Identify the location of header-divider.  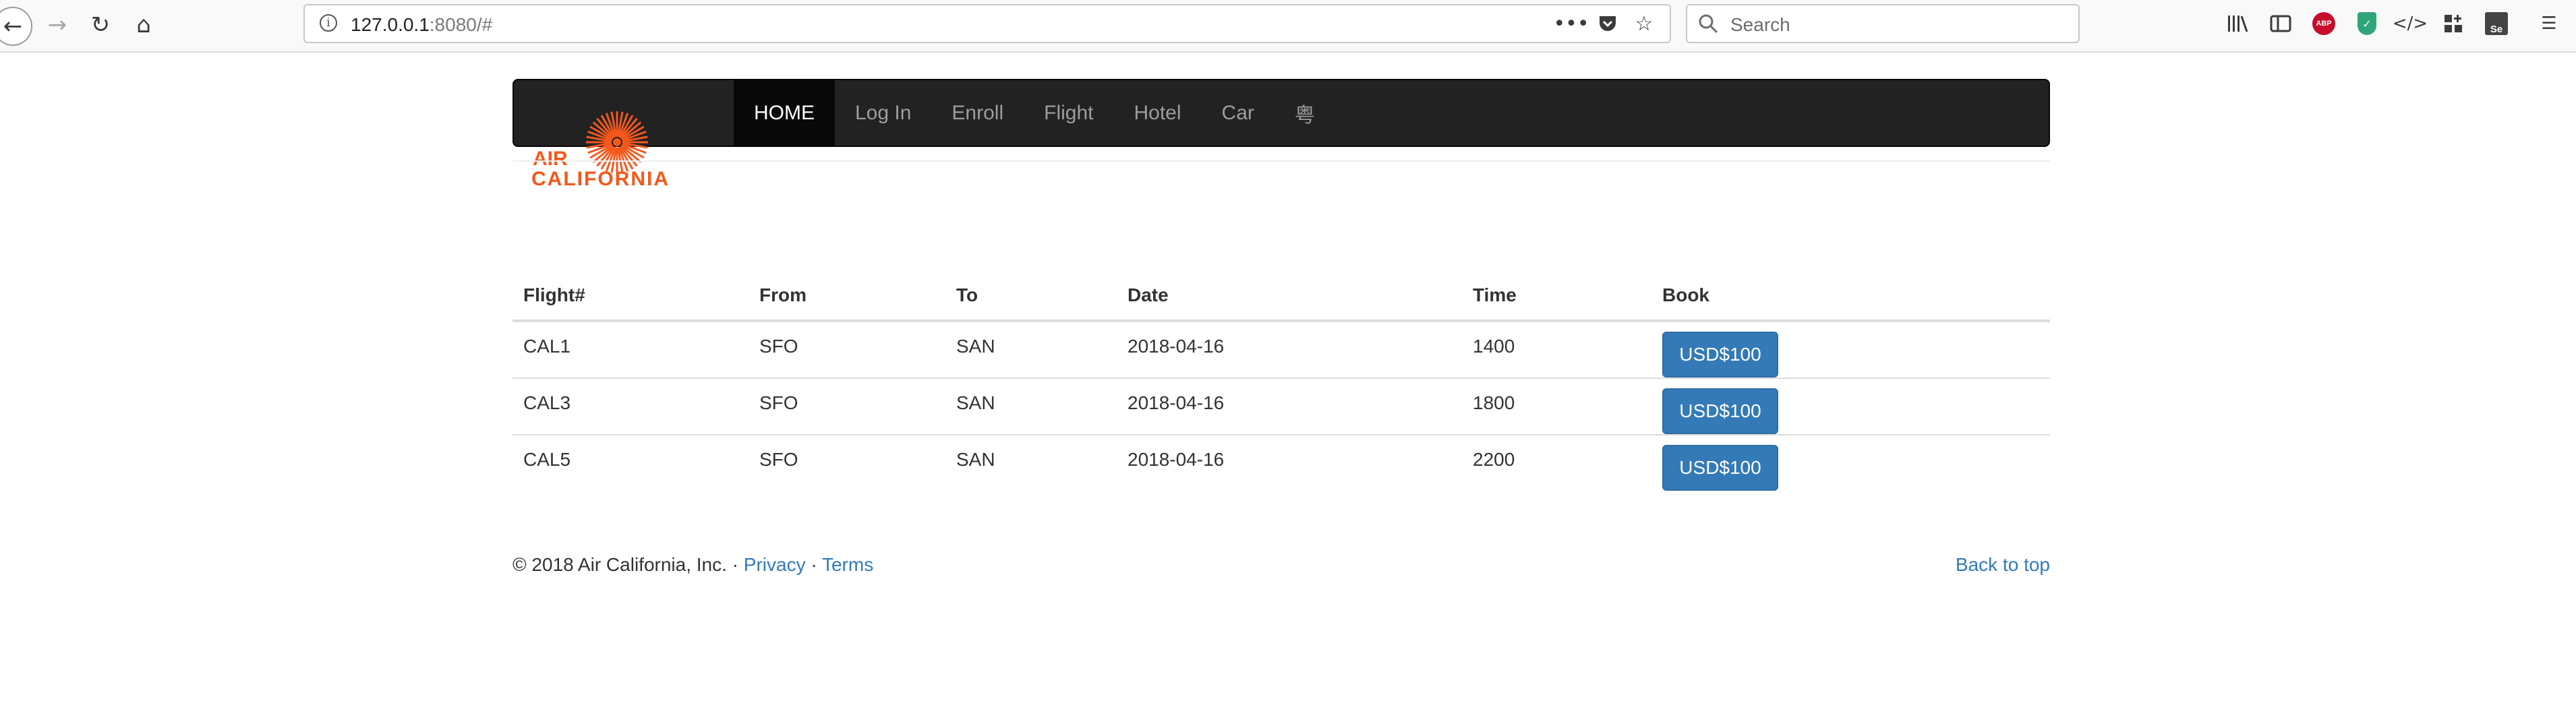
(1281, 161).